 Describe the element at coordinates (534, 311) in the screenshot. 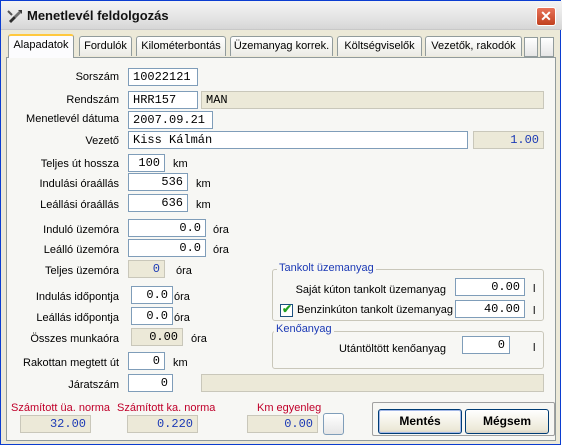

I see `benzinkut-unit: l` at that location.